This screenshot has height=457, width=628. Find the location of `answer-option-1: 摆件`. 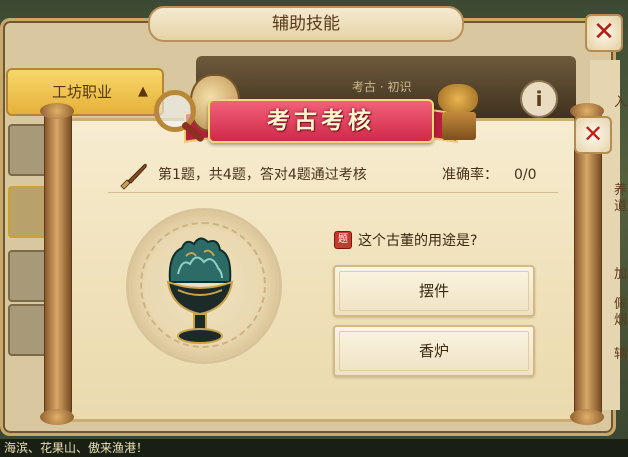

answer-option-1: 摆件 is located at coordinates (434, 291).